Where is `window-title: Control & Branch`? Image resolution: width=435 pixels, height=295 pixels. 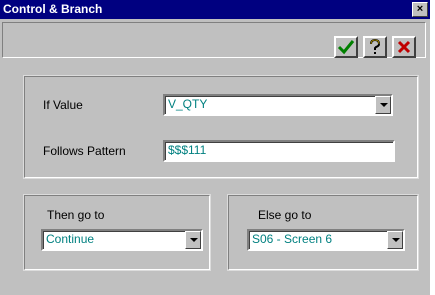
window-title: Control & Branch is located at coordinates (53, 9).